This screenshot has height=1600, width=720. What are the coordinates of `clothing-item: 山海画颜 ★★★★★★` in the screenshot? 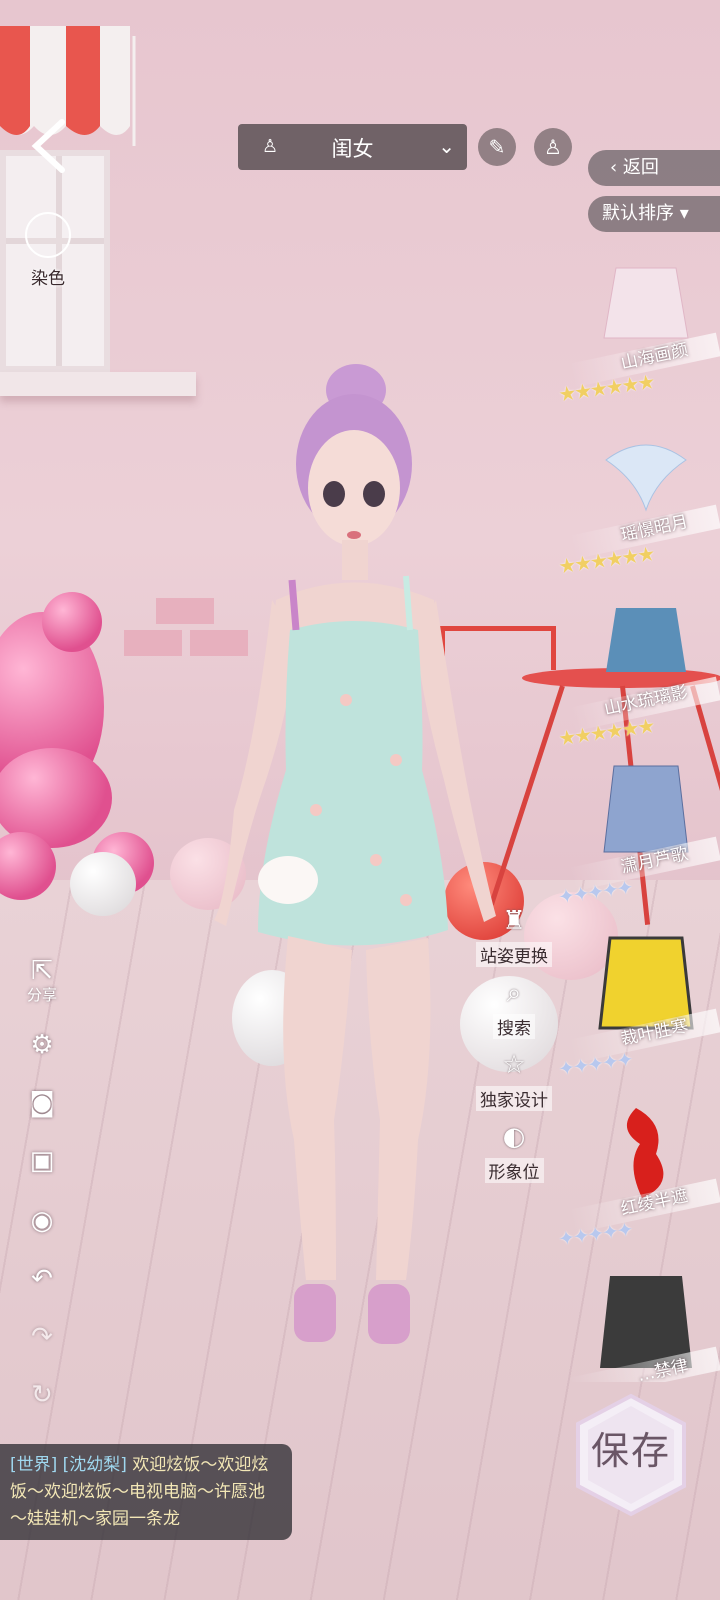 It's located at (638, 342).